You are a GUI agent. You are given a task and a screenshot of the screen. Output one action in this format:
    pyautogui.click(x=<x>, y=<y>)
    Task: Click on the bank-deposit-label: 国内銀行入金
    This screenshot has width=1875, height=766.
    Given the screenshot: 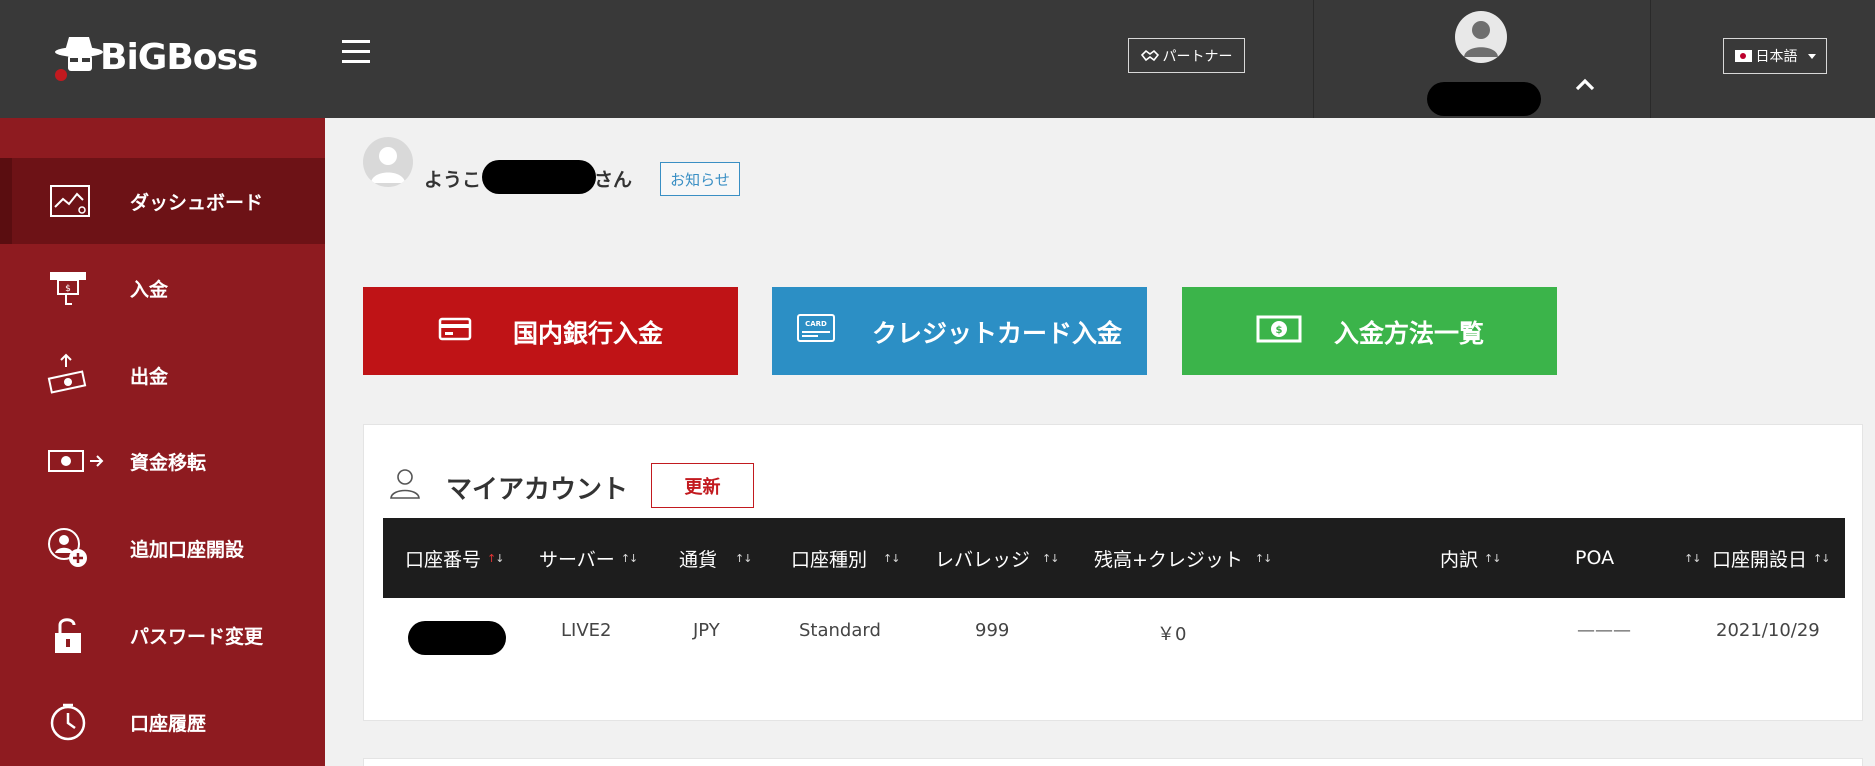 What is the action you would take?
    pyautogui.click(x=588, y=333)
    